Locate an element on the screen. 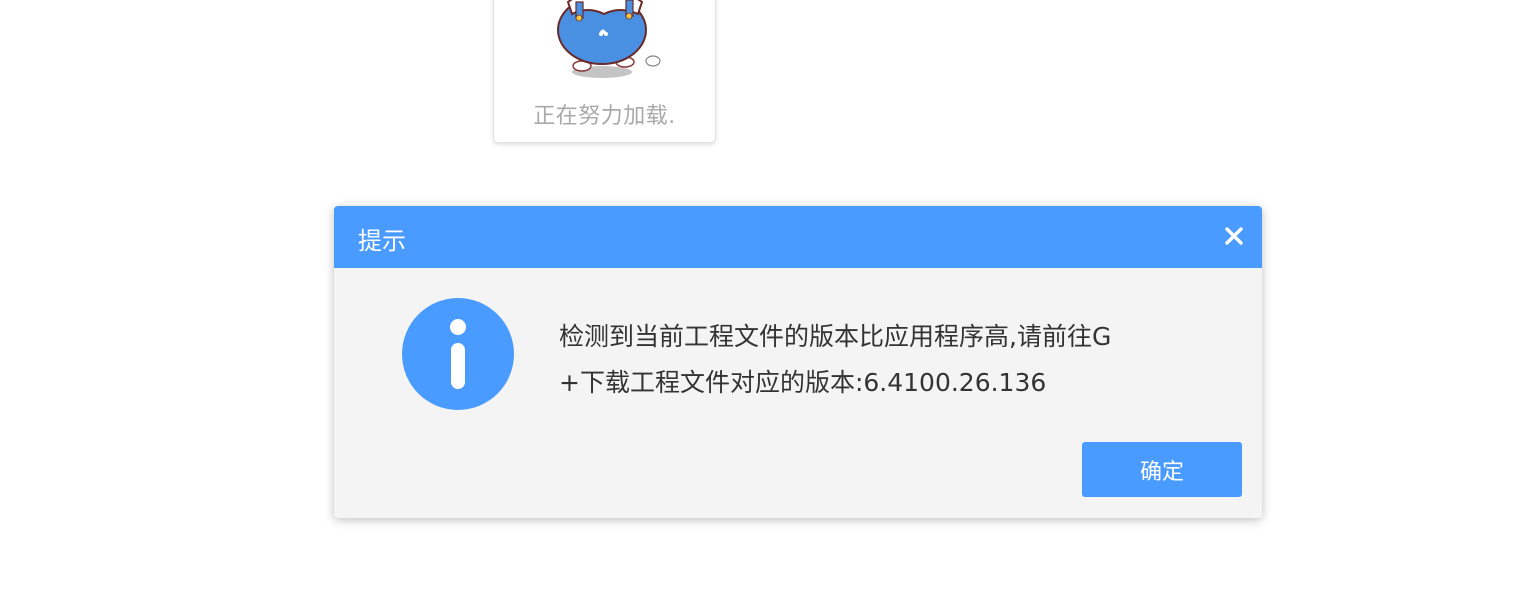 This screenshot has height=593, width=1531. close-icon is located at coordinates (1234, 236).